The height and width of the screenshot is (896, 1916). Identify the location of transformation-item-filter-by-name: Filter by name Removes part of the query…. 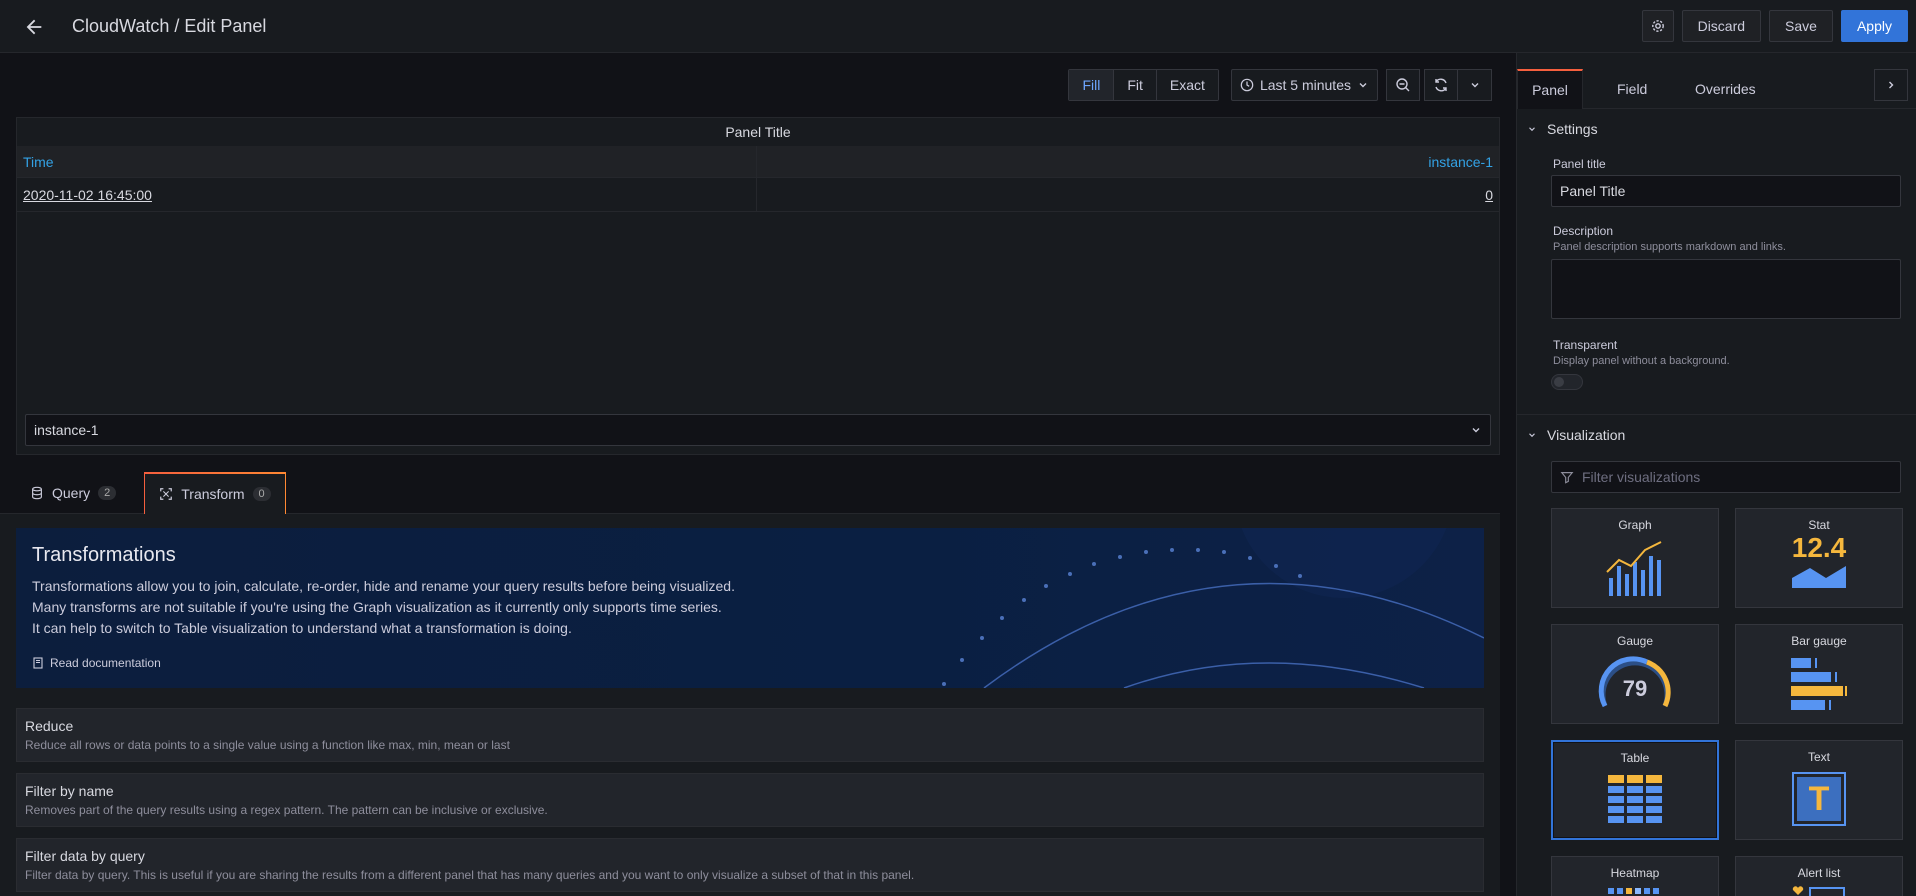
(750, 800).